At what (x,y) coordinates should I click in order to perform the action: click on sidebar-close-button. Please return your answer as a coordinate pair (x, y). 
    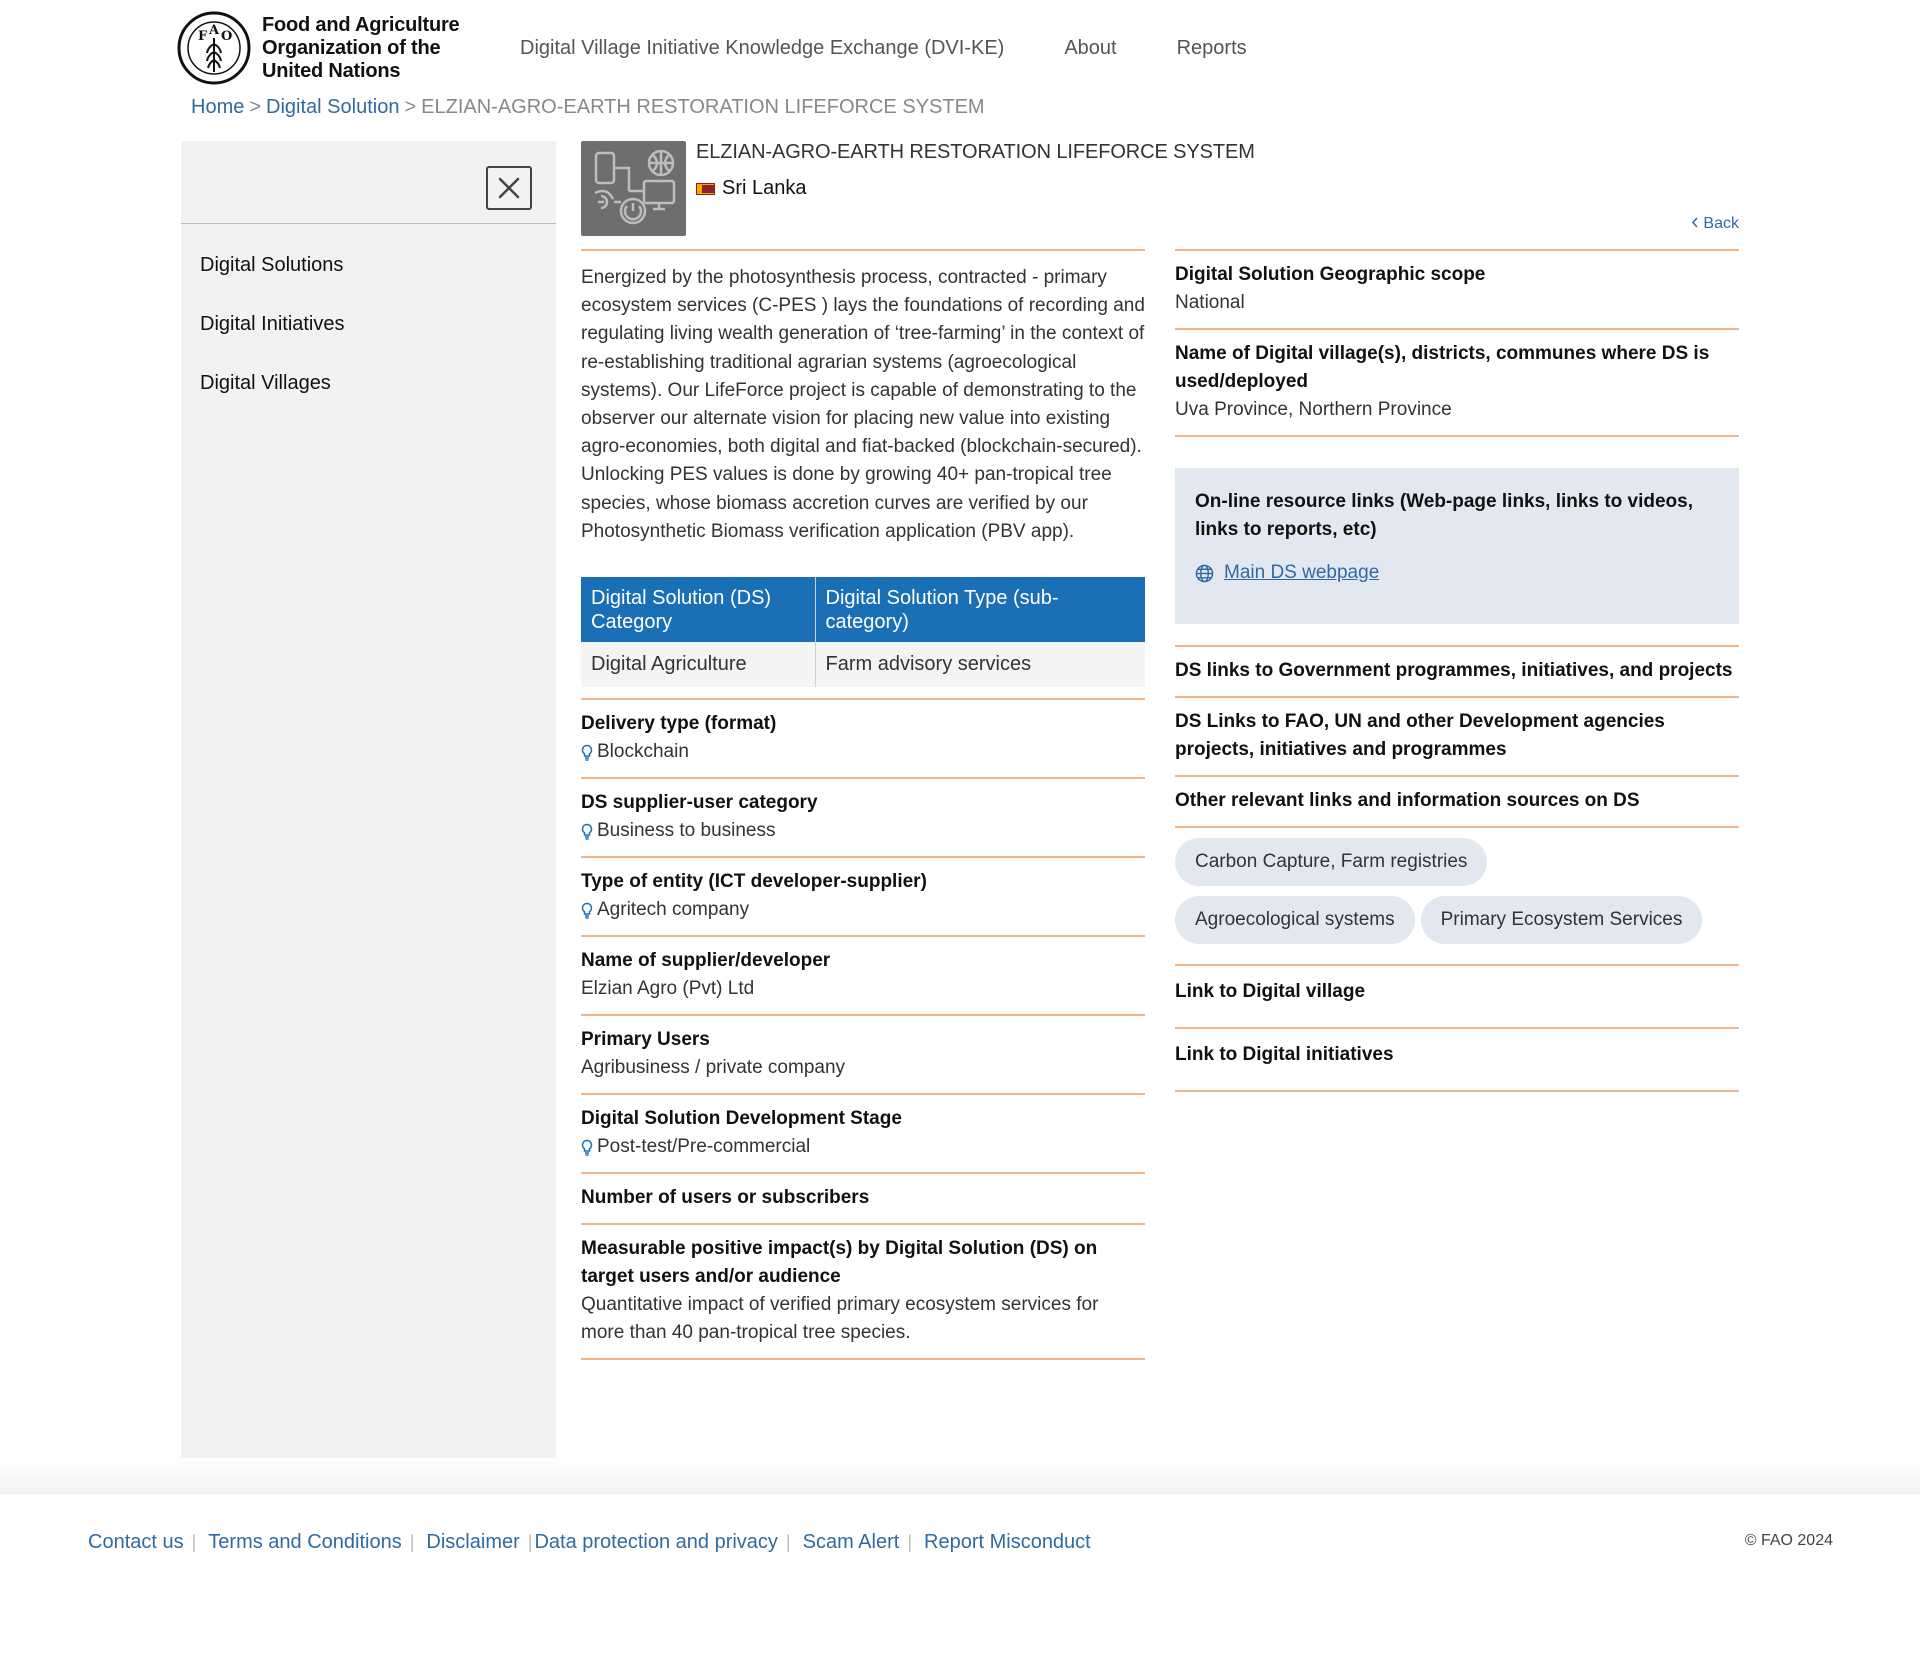
    Looking at the image, I should click on (509, 188).